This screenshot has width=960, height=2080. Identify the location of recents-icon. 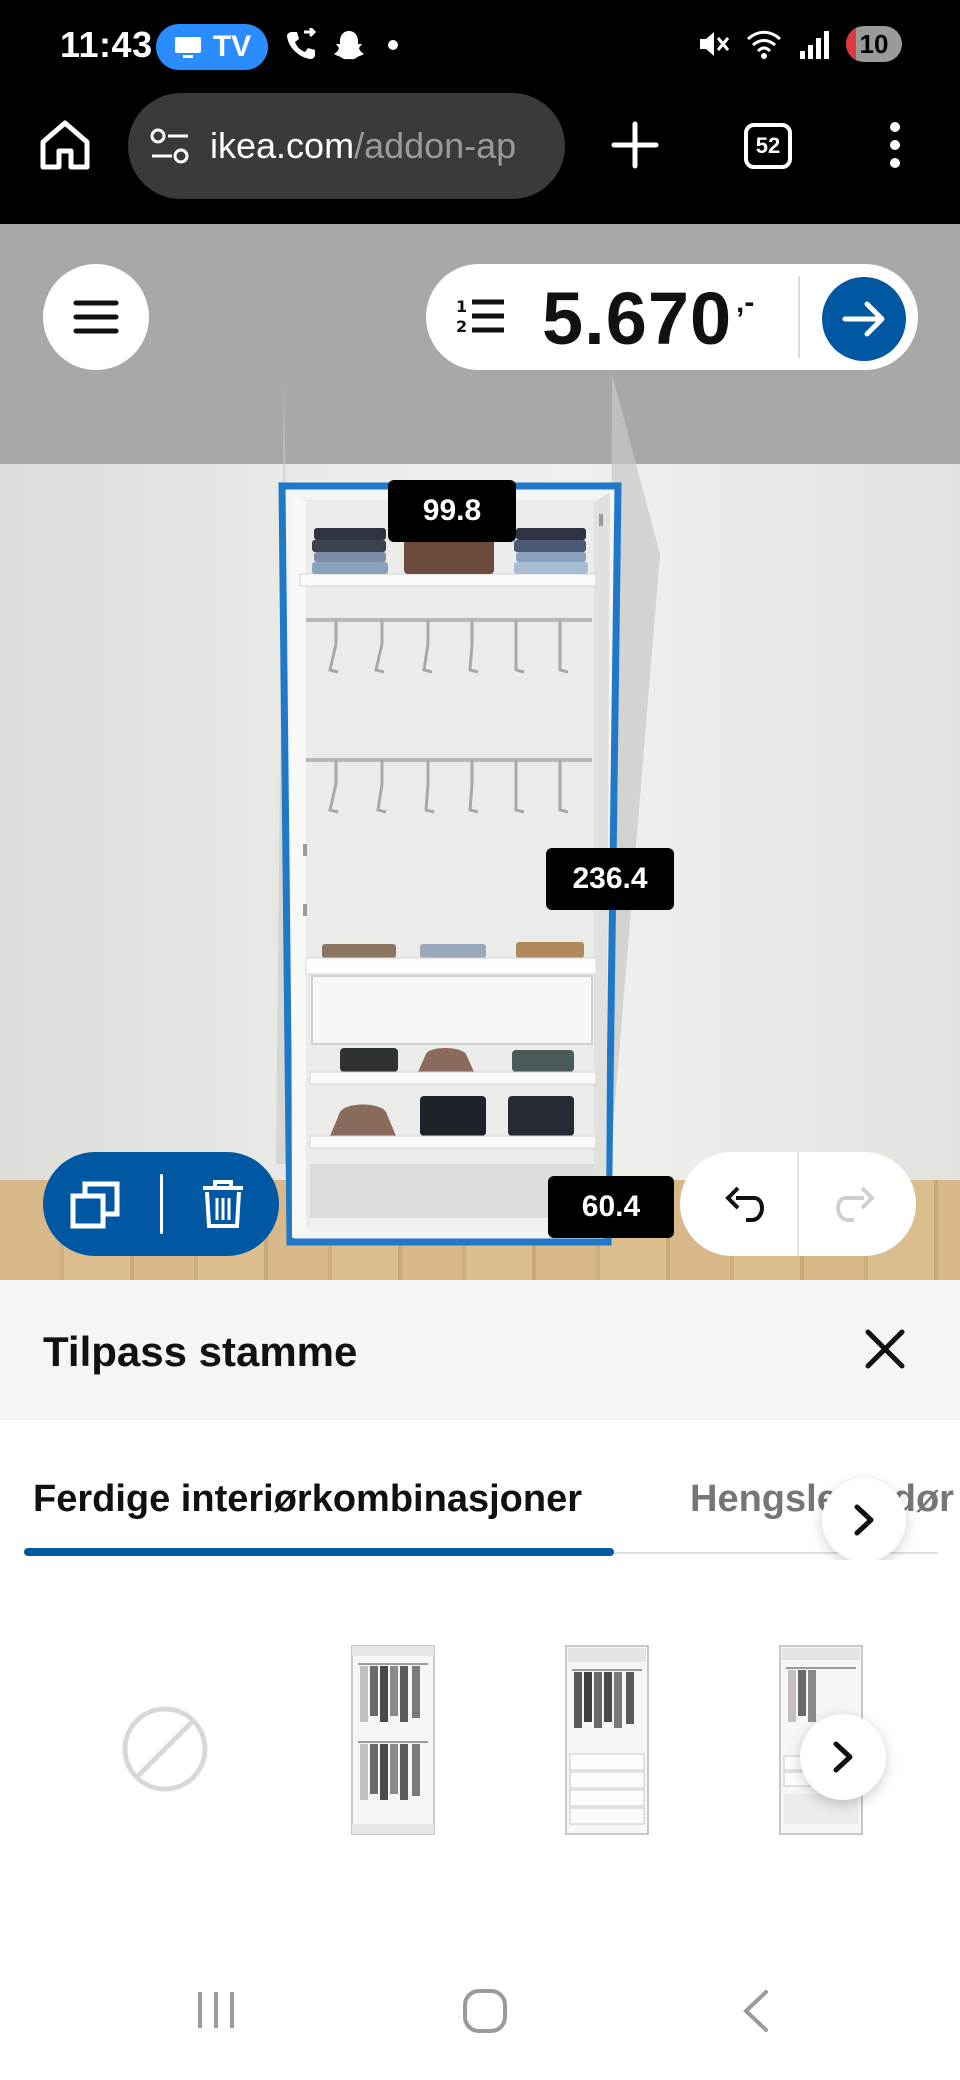
(216, 2010).